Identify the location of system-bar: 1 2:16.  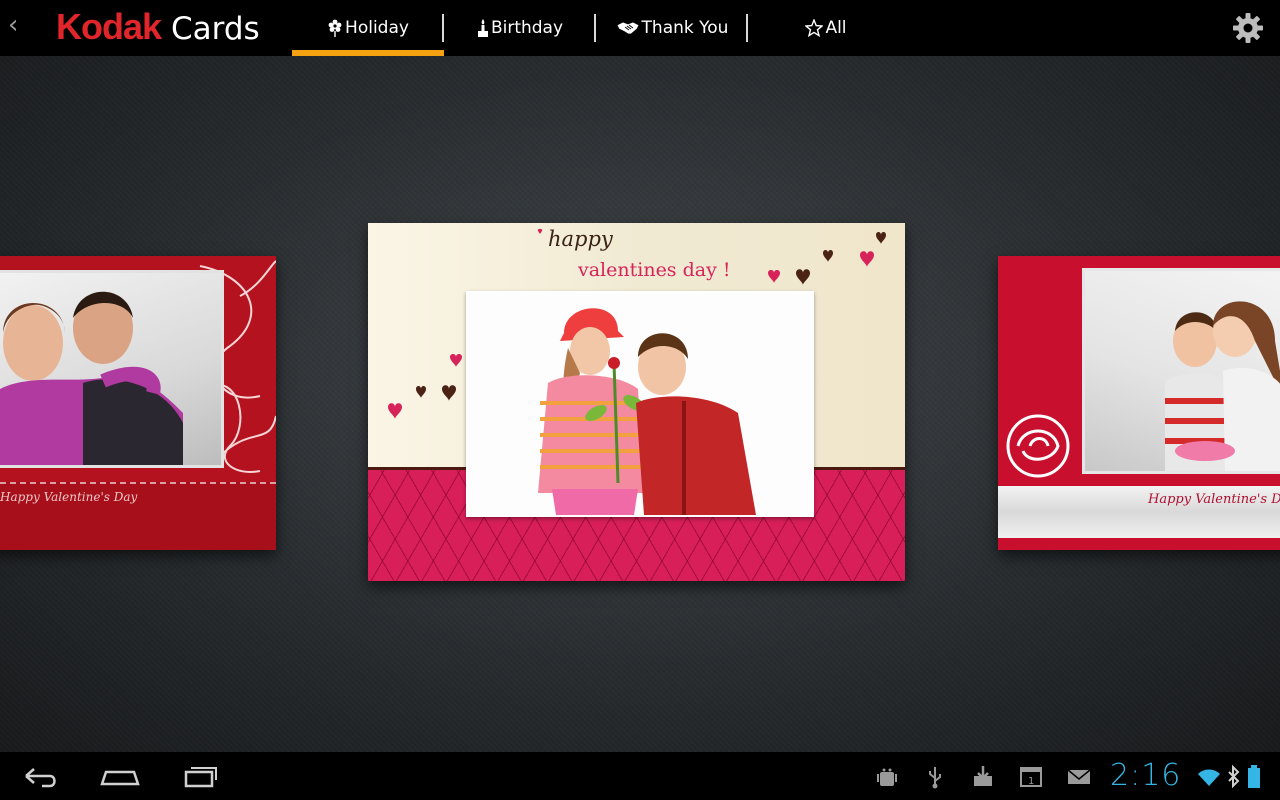
(640, 776).